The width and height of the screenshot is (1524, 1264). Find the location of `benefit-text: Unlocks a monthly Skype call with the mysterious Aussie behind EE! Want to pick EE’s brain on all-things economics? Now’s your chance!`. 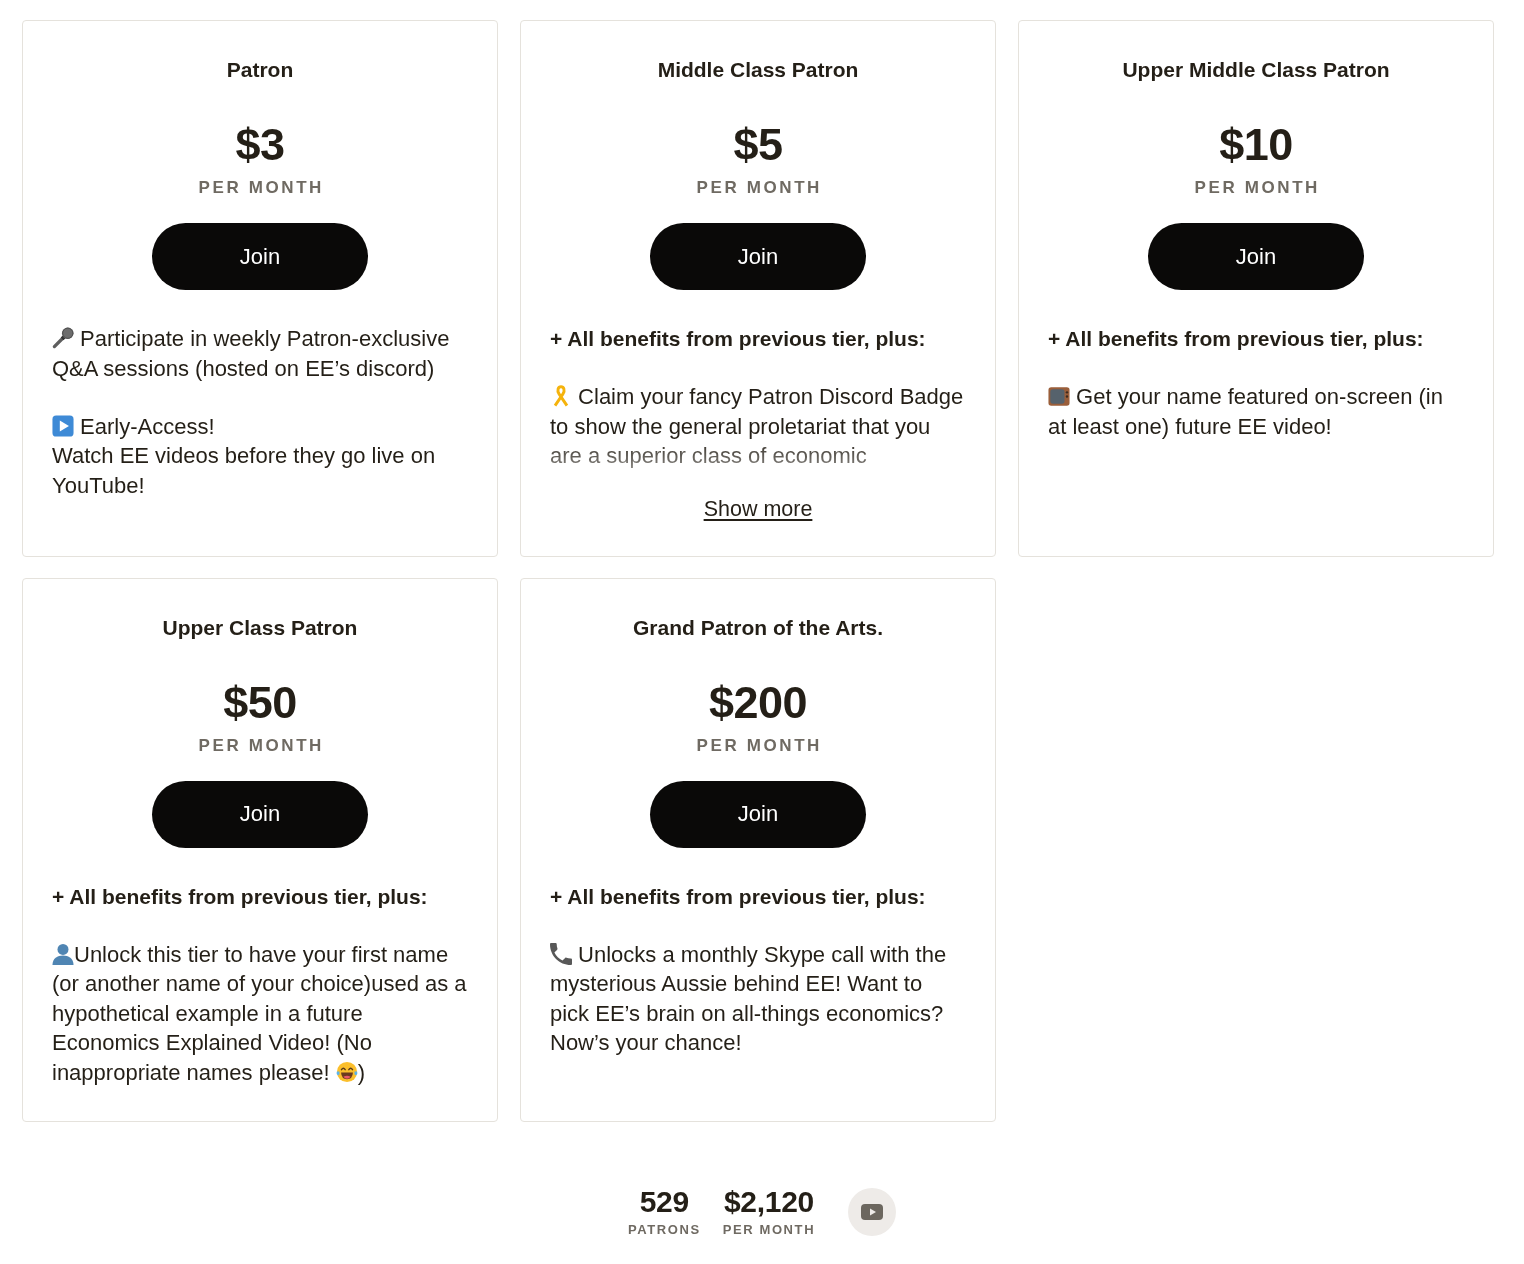

benefit-text: Unlocks a monthly Skype call with the mysterious Aussie behind EE! Want to pick EE’s brain on all-things economics? Now’s your chance! is located at coordinates (749, 998).